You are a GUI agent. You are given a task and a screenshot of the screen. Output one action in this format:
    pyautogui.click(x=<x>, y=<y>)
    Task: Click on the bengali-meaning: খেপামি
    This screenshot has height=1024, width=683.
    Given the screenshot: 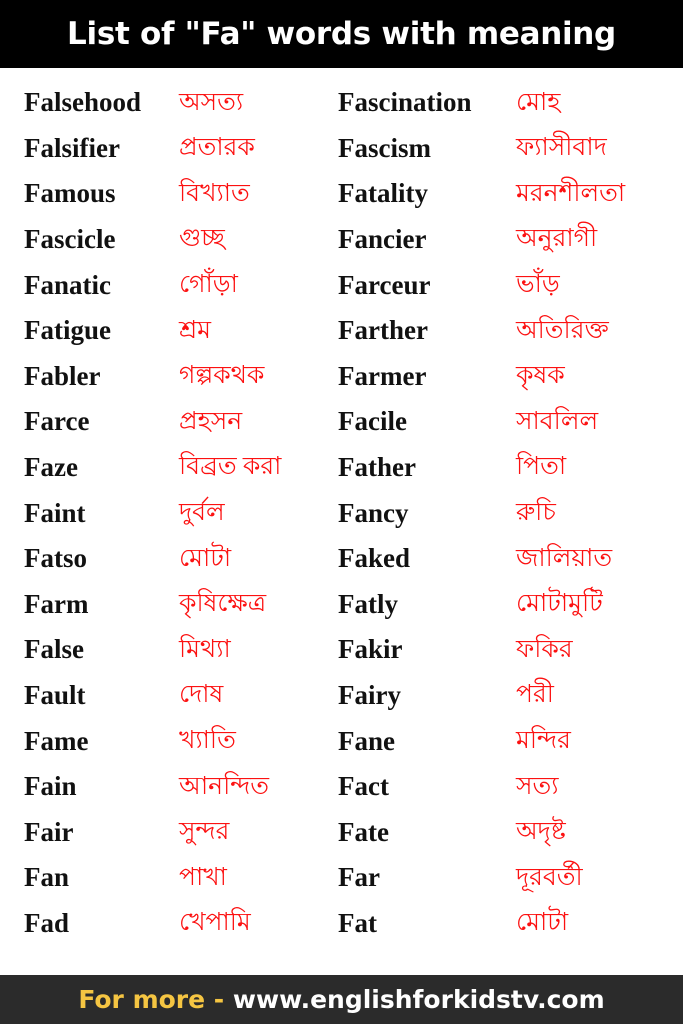 What is the action you would take?
    pyautogui.click(x=215, y=923)
    